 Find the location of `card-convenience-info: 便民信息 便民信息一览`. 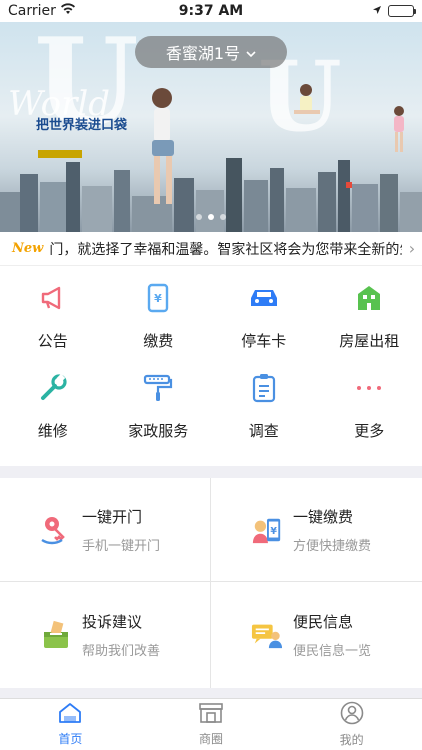

card-convenience-info: 便民信息 便民信息一览 is located at coordinates (316, 635).